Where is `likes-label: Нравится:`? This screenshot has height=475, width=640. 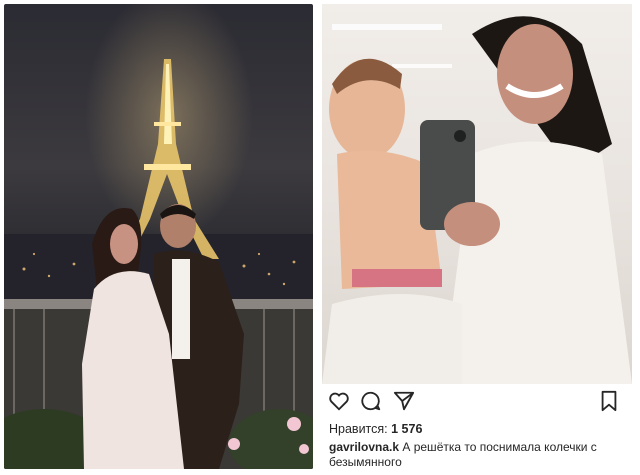
likes-label: Нравится: is located at coordinates (358, 429).